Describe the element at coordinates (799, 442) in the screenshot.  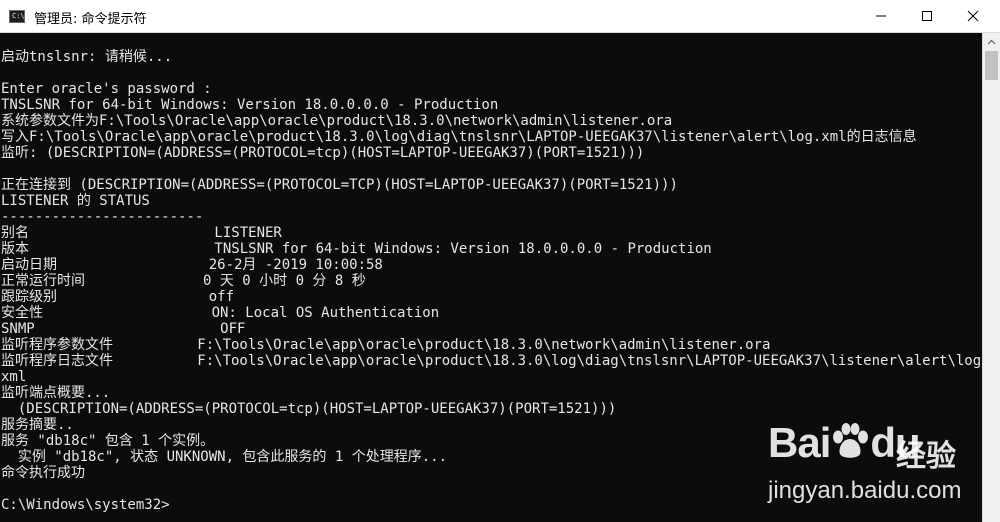
I see `watermark-brand-start: Bai` at that location.